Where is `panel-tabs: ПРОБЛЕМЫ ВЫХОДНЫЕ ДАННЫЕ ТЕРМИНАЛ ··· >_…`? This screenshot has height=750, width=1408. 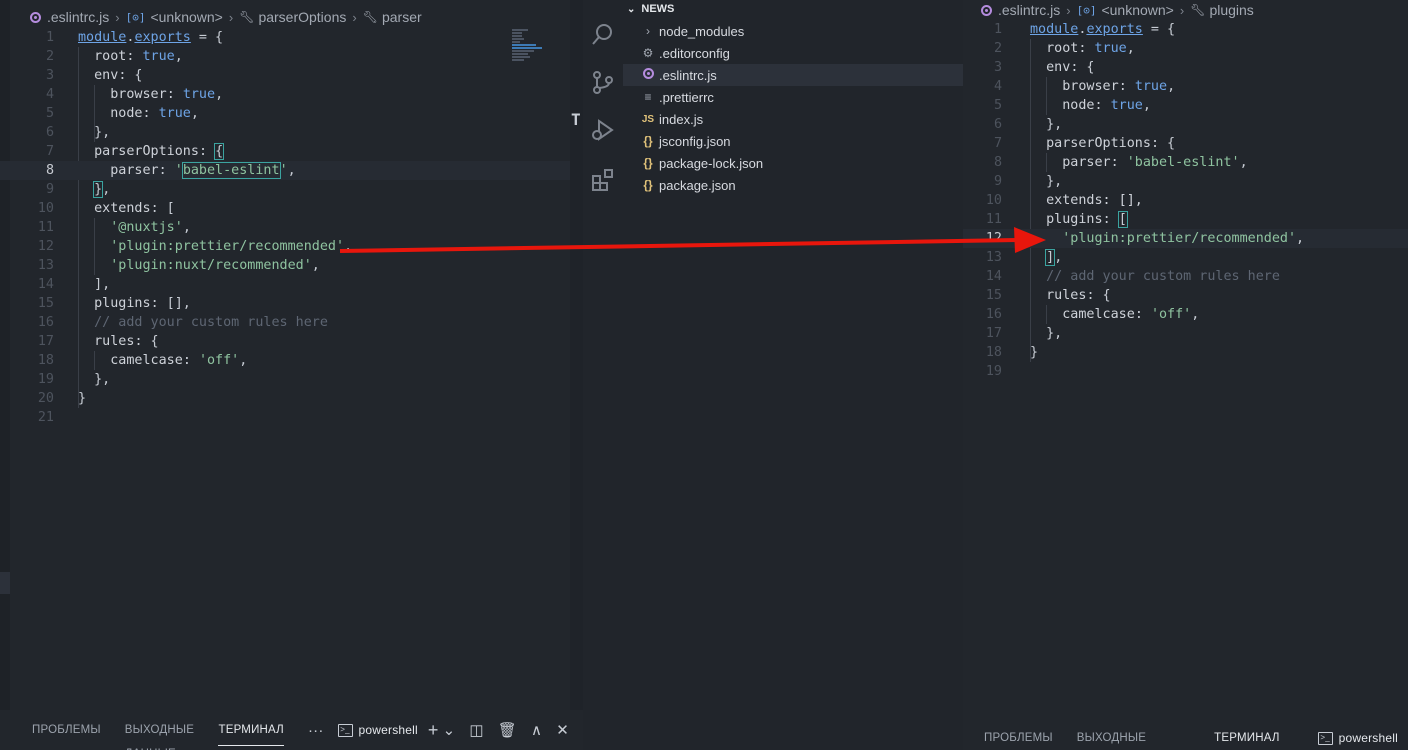 panel-tabs: ПРОБЛЕМЫ ВЫХОДНЫЕ ДАННЫЕ ТЕРМИНАЛ ··· >_… is located at coordinates (307, 734).